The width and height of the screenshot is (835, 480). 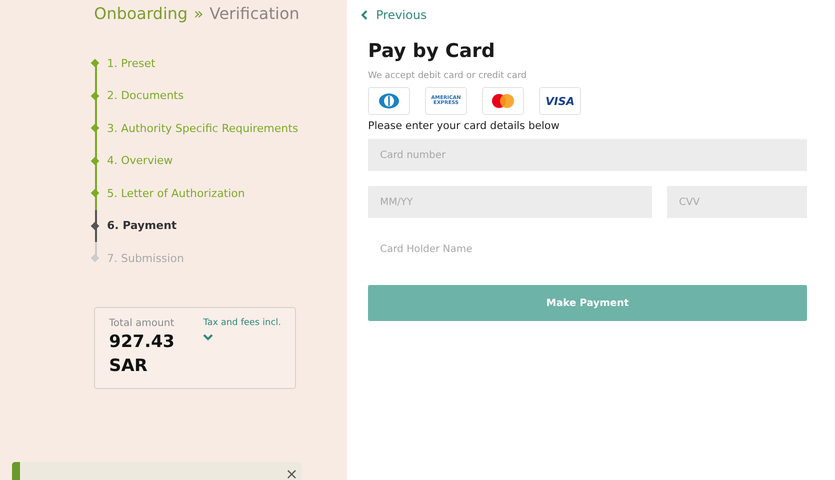 I want to click on amount-value: 927.43, so click(x=142, y=341).